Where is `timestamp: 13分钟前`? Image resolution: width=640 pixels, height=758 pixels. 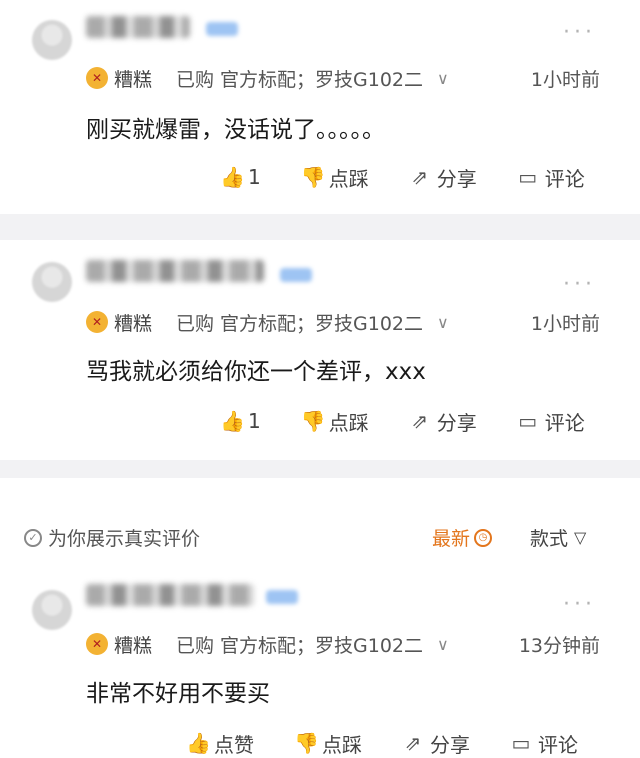 timestamp: 13分钟前 is located at coordinates (559, 645).